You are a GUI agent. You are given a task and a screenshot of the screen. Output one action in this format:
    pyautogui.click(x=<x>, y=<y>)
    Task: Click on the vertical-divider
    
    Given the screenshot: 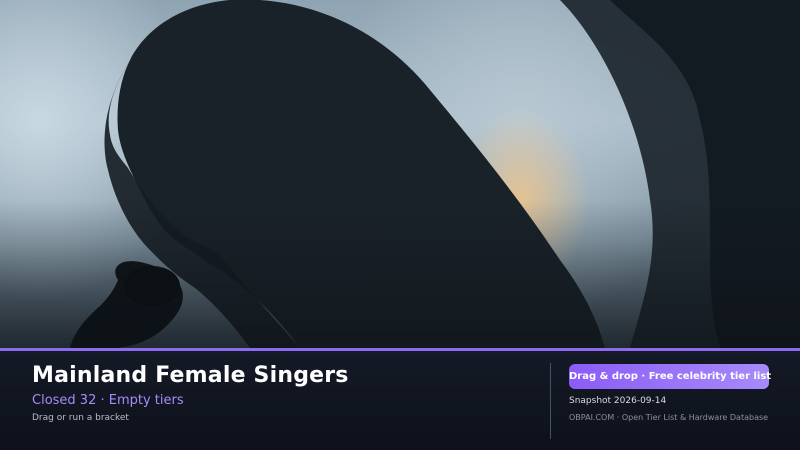 What is the action you would take?
    pyautogui.click(x=550, y=401)
    